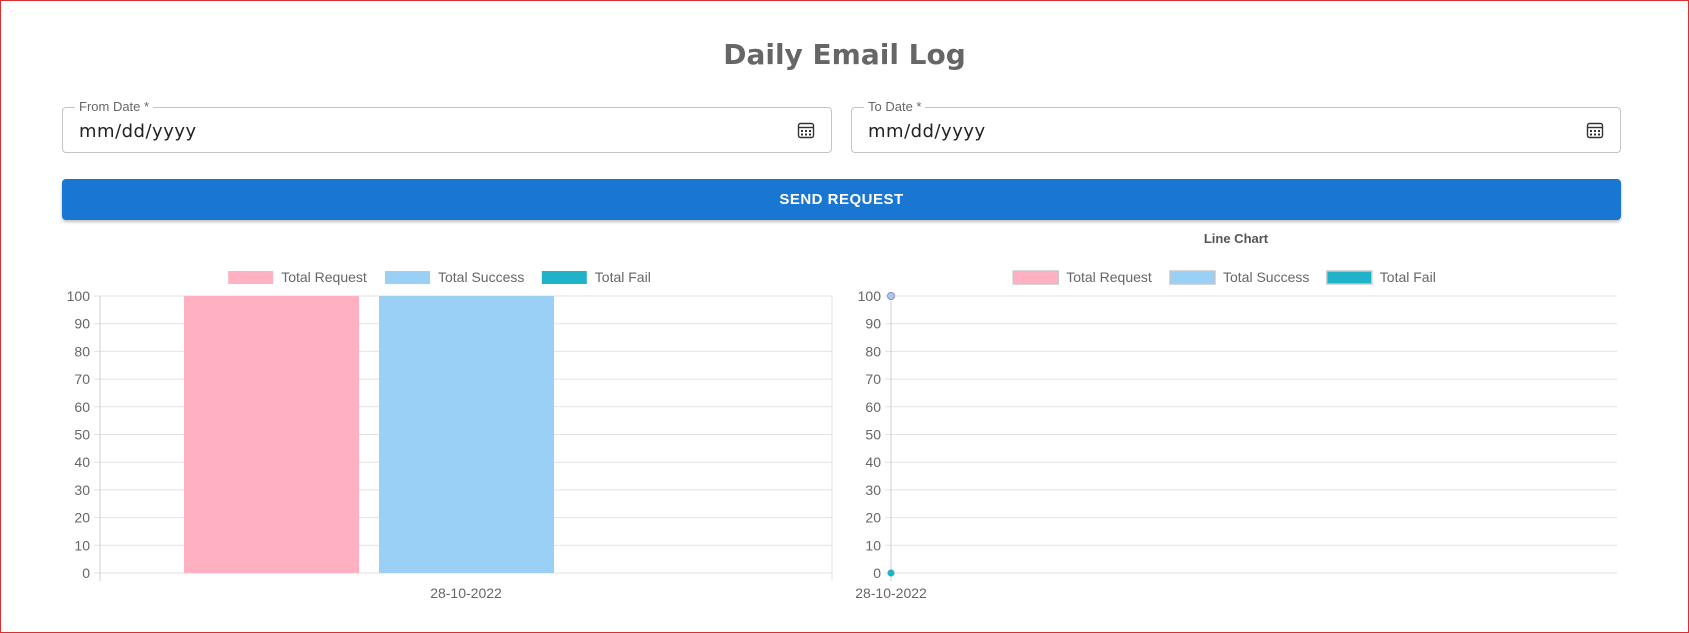  What do you see at coordinates (1236, 238) in the screenshot?
I see `line-chart-title: Line Chart` at bounding box center [1236, 238].